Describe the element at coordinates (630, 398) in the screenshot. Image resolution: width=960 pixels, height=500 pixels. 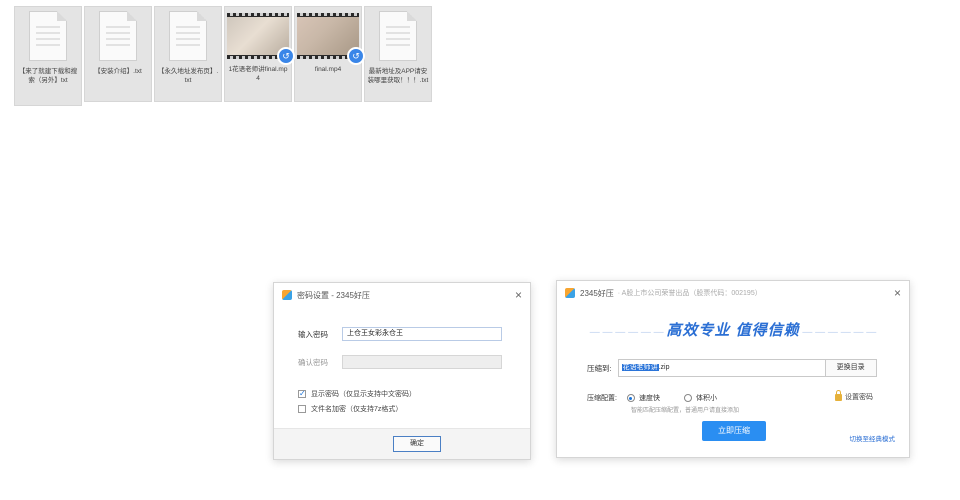
I see `radio-fast` at that location.